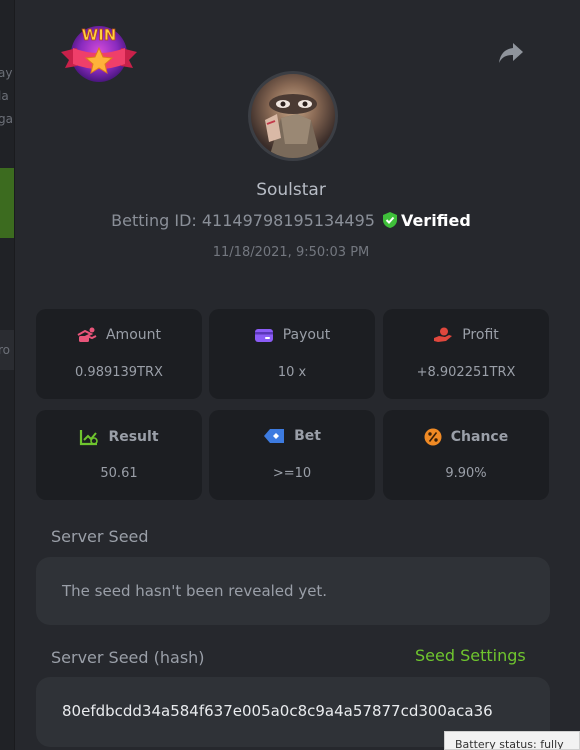 This screenshot has height=750, width=580. I want to click on betting-id-label: Betting ID:, so click(154, 220).